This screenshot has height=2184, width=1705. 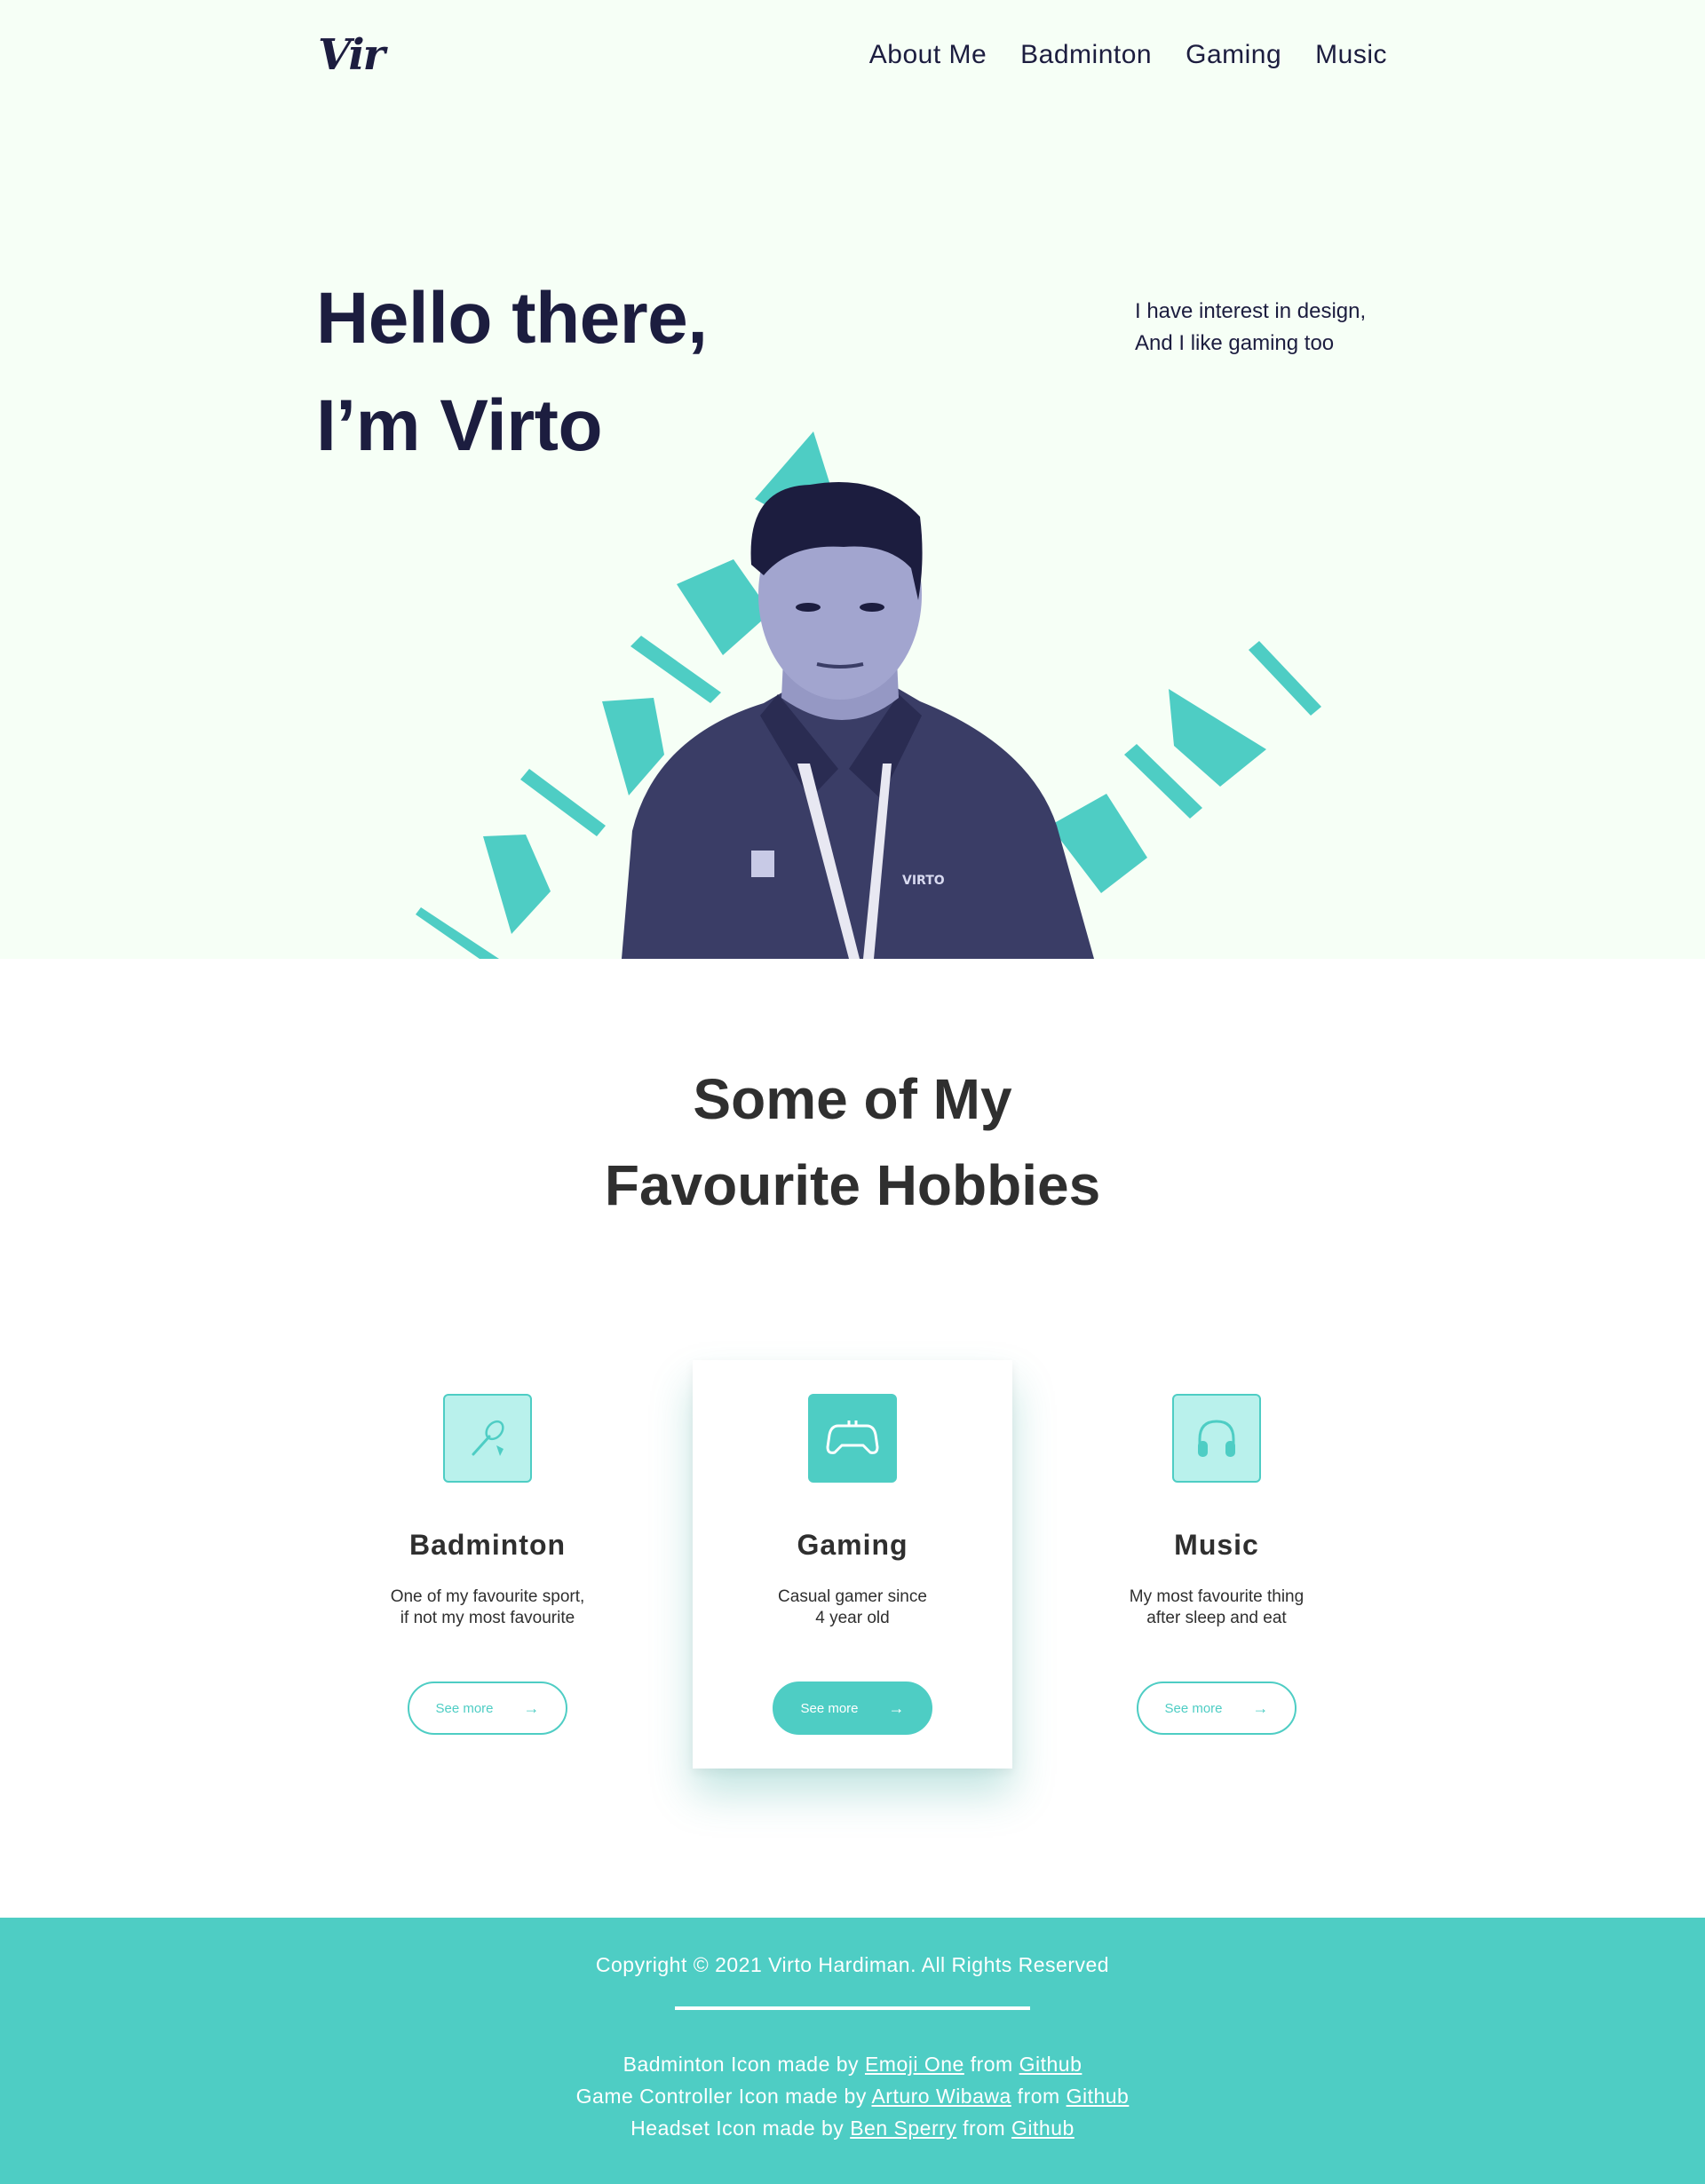 What do you see at coordinates (928, 55) in the screenshot?
I see `nav-link-about-me: About Me` at bounding box center [928, 55].